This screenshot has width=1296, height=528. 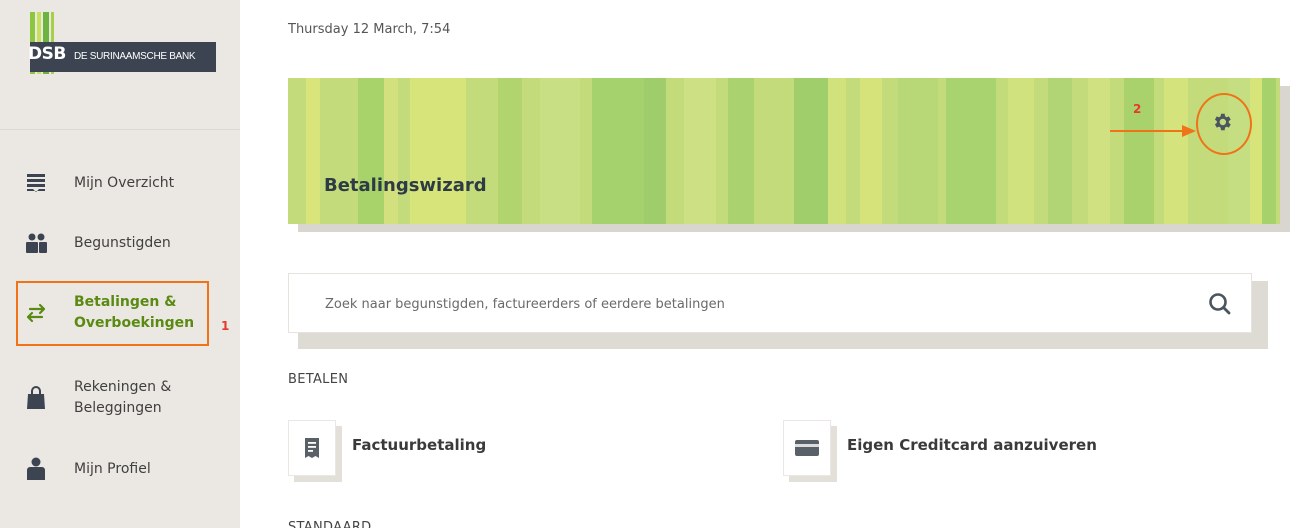 I want to click on credit-card-icon, so click(x=807, y=448).